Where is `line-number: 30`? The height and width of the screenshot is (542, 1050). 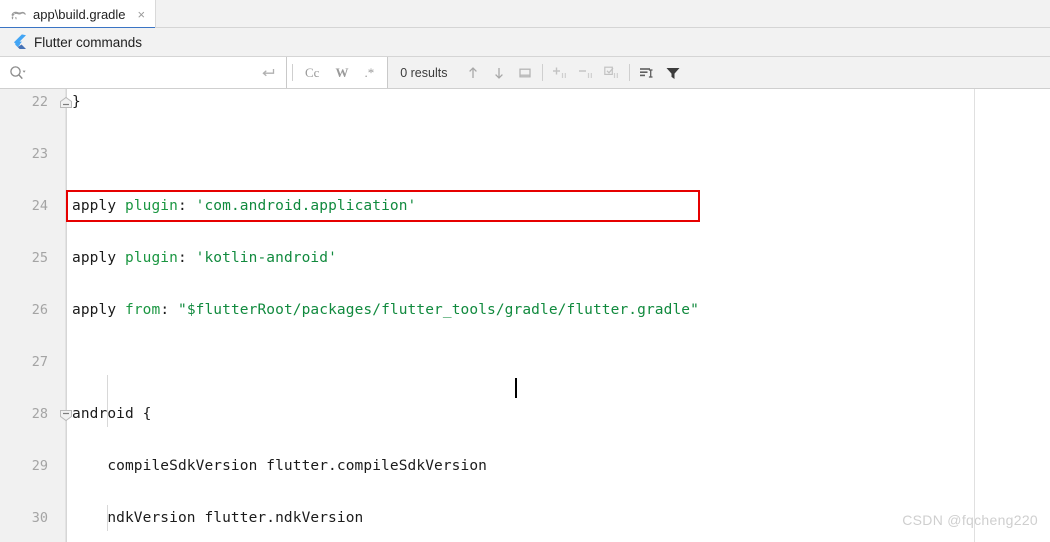 line-number: 30 is located at coordinates (39, 518).